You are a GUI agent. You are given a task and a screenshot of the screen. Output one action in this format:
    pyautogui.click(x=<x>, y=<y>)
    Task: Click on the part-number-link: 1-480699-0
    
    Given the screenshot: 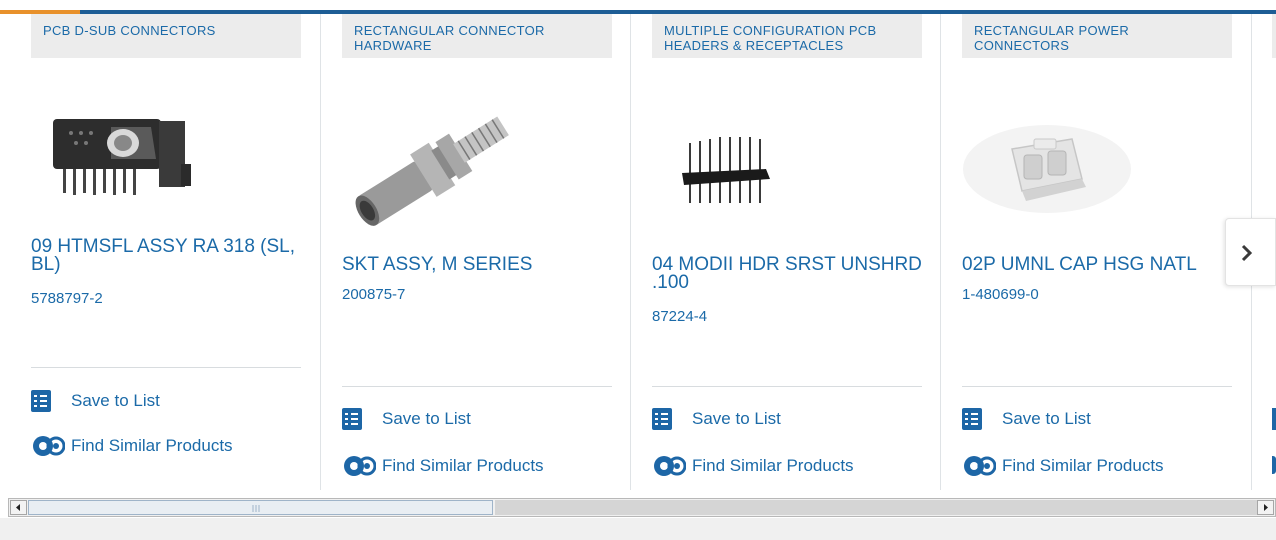 What is the action you would take?
    pyautogui.click(x=1000, y=294)
    